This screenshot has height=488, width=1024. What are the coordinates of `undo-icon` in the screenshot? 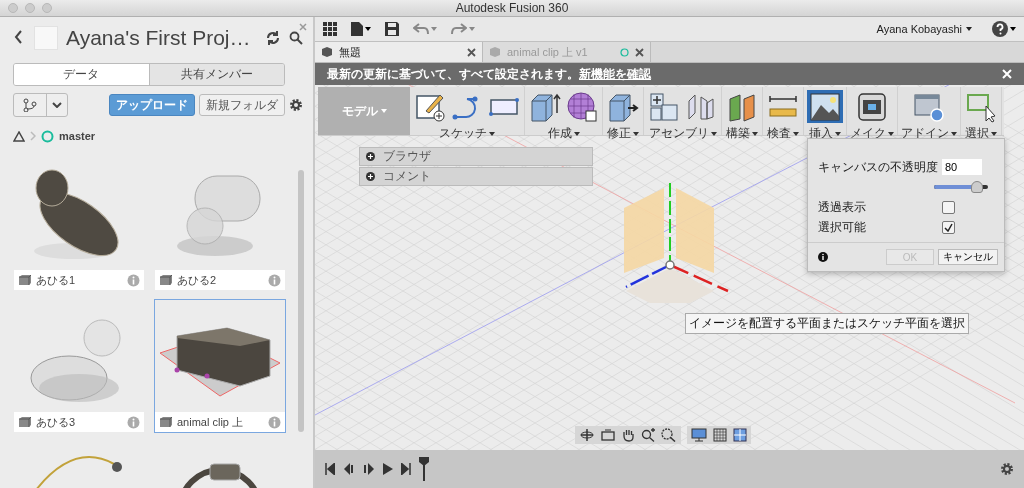 It's located at (421, 29).